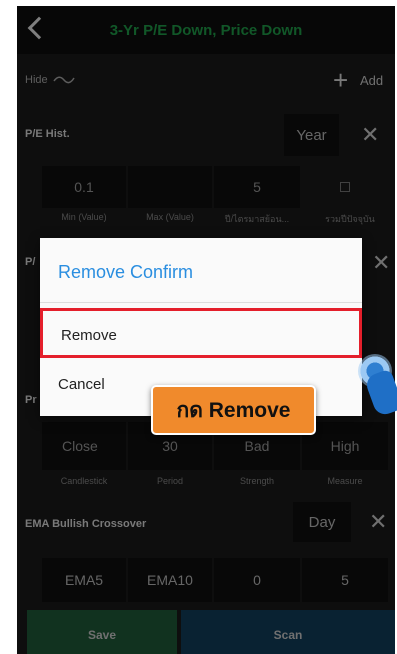 This screenshot has height=654, width=397. Describe the element at coordinates (126, 272) in the screenshot. I see `dialog-title: Remove Confirm` at that location.